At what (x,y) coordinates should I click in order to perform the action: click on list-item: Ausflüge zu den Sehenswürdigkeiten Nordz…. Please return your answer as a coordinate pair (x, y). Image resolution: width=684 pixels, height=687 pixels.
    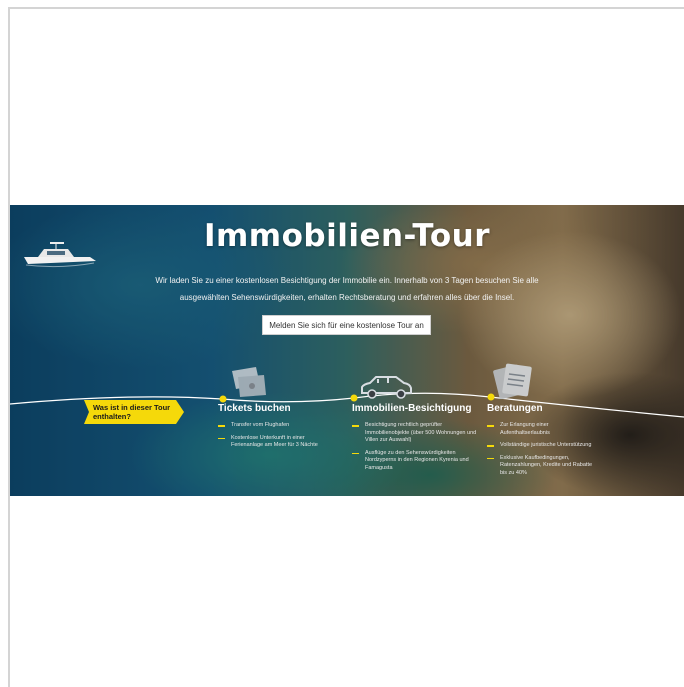
    Looking at the image, I should click on (415, 461).